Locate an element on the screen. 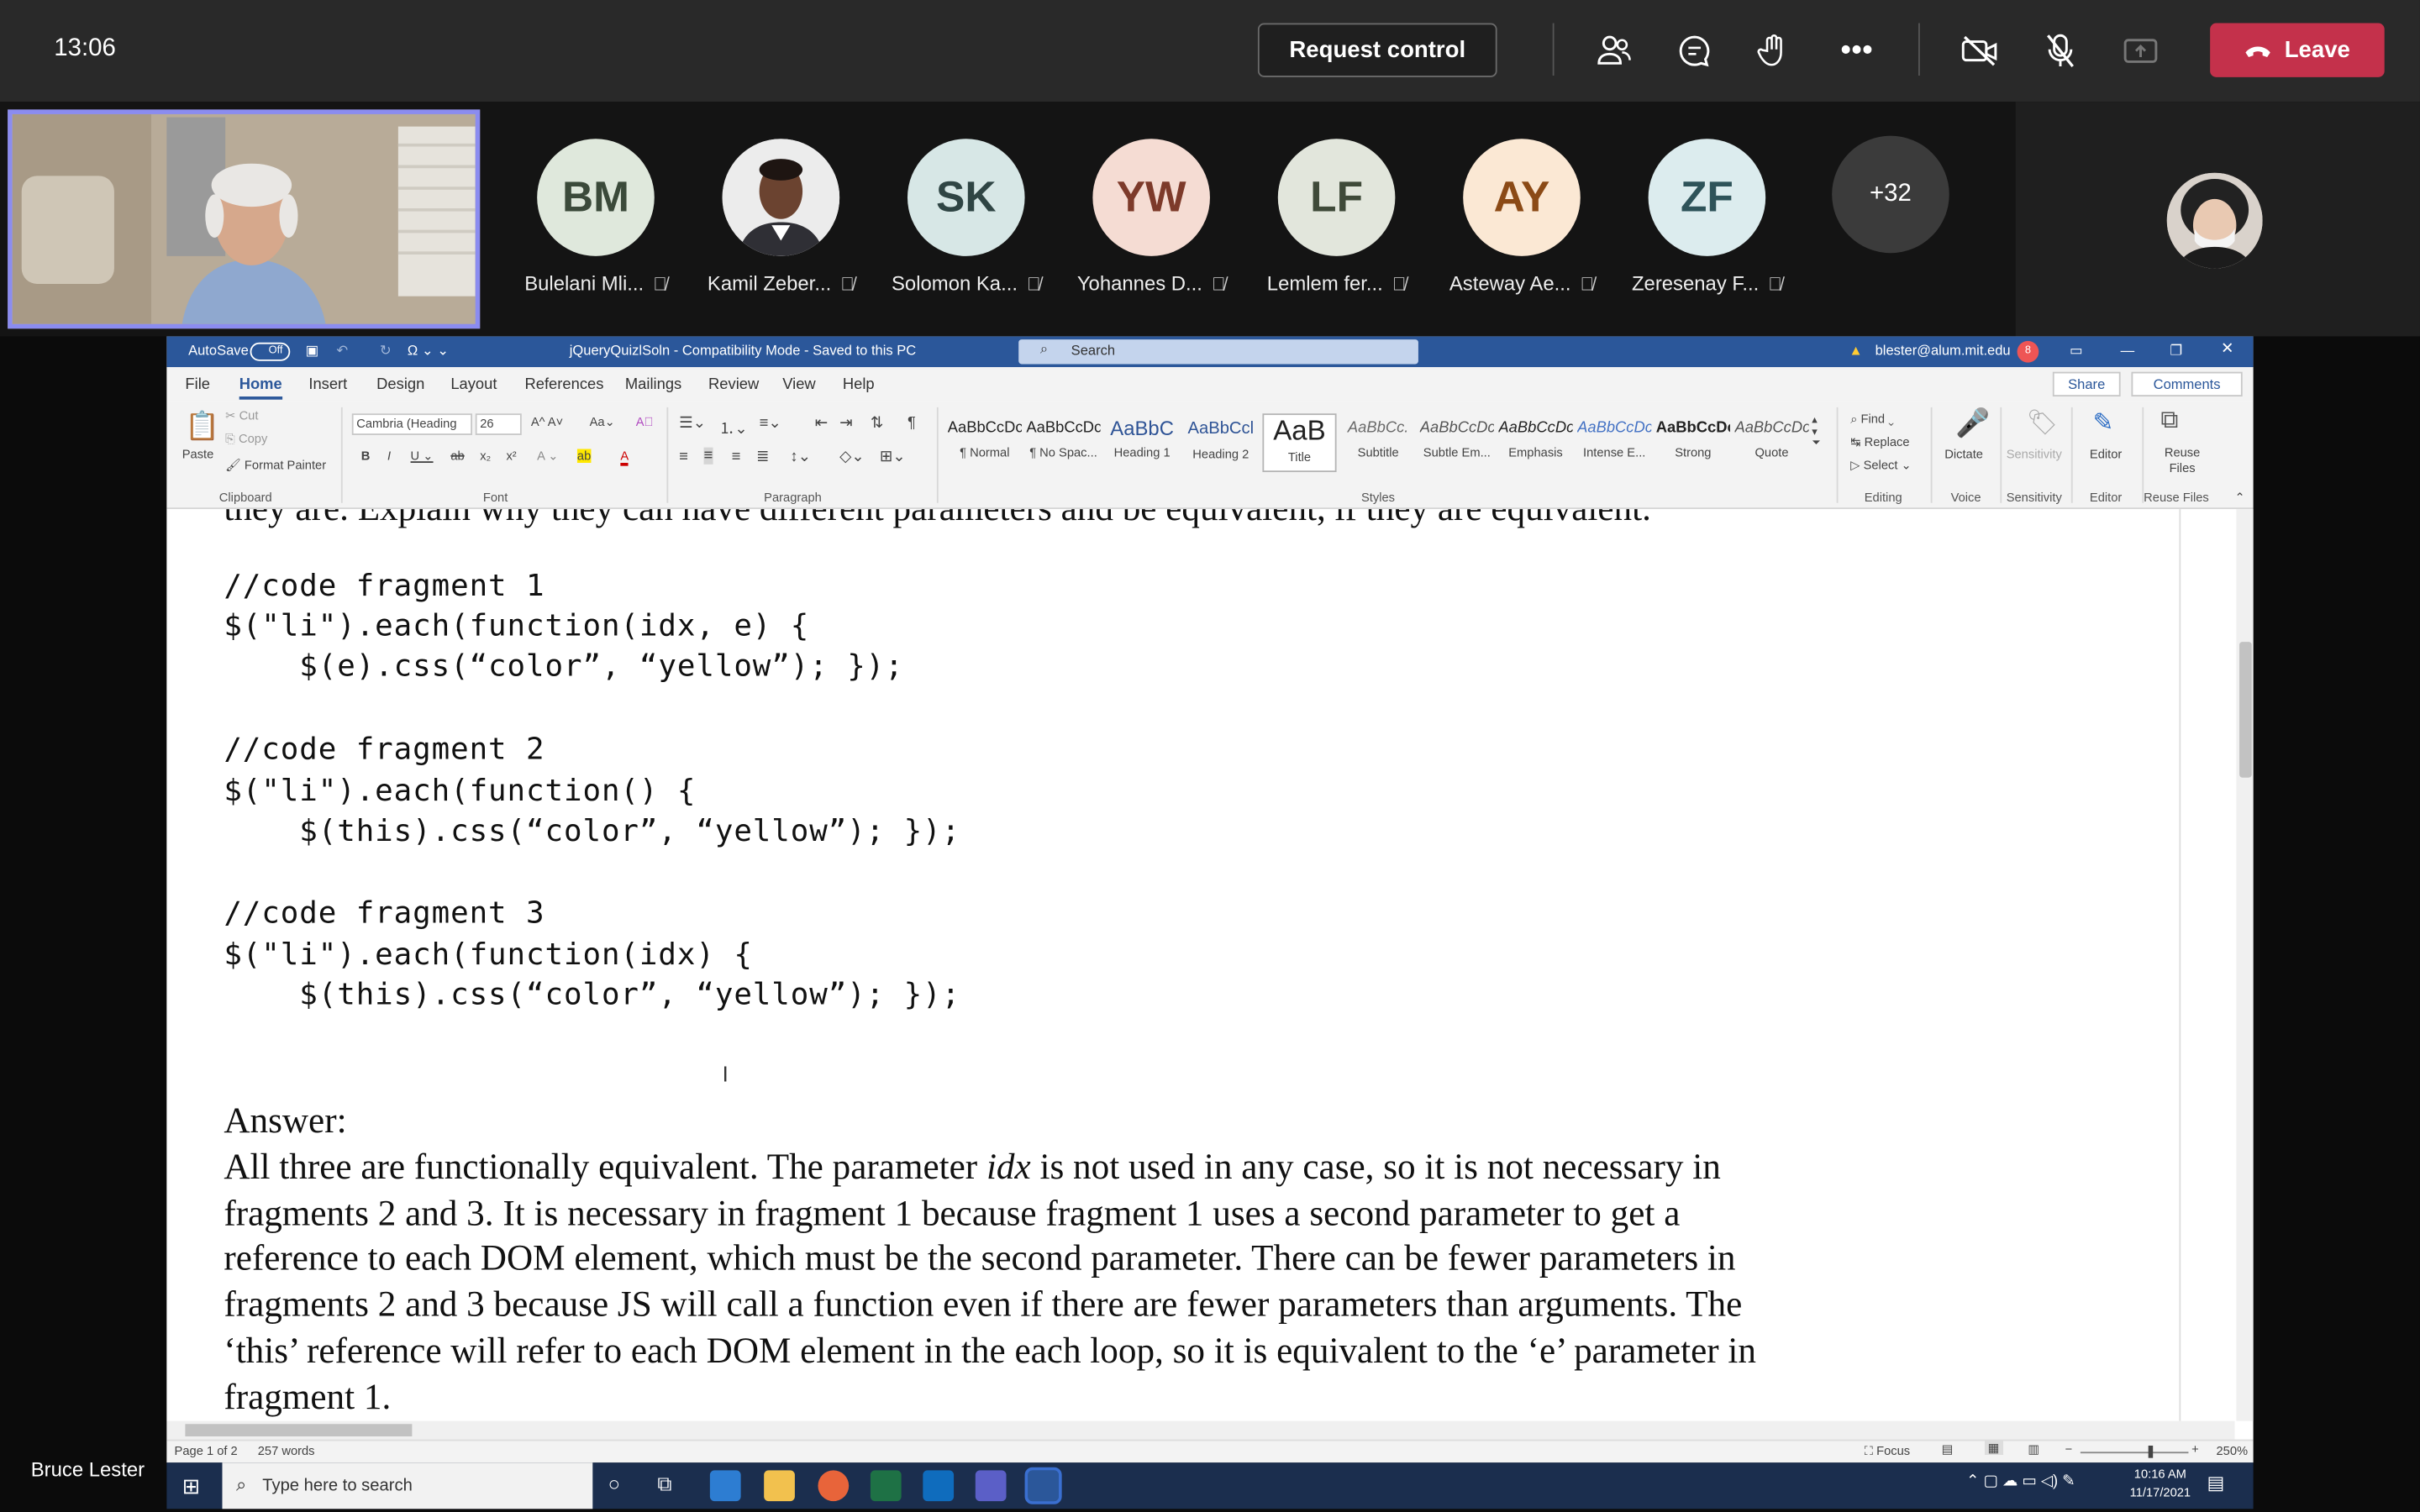 The image size is (2420, 1512). clear-formatting-icon: A⃥ is located at coordinates (645, 422).